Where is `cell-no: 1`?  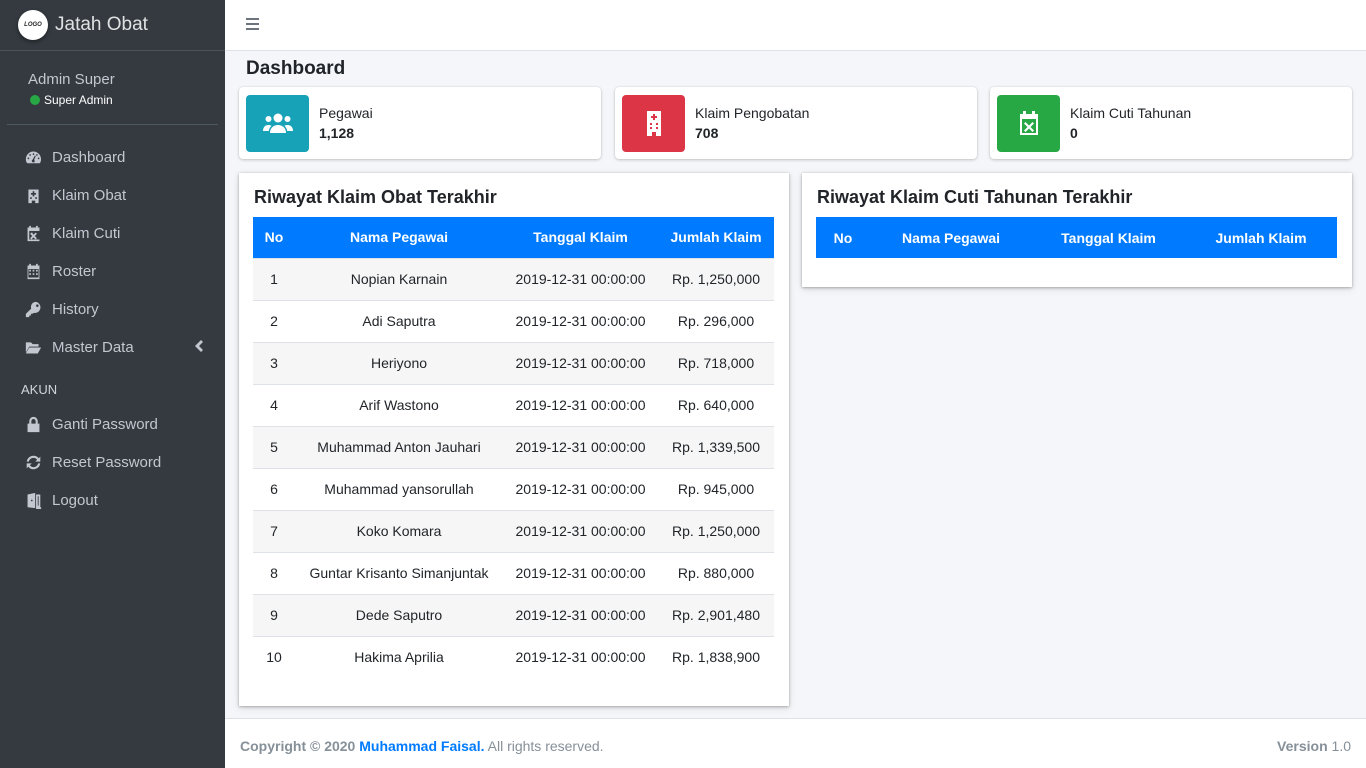
cell-no: 1 is located at coordinates (274, 278).